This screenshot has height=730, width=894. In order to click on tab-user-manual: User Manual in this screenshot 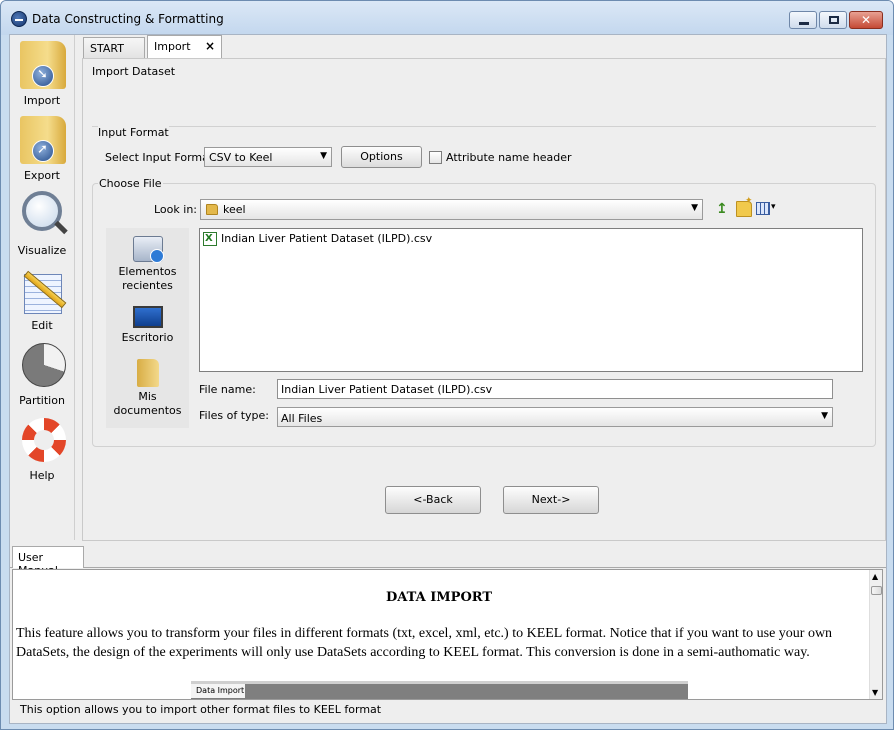, I will do `click(48, 561)`.